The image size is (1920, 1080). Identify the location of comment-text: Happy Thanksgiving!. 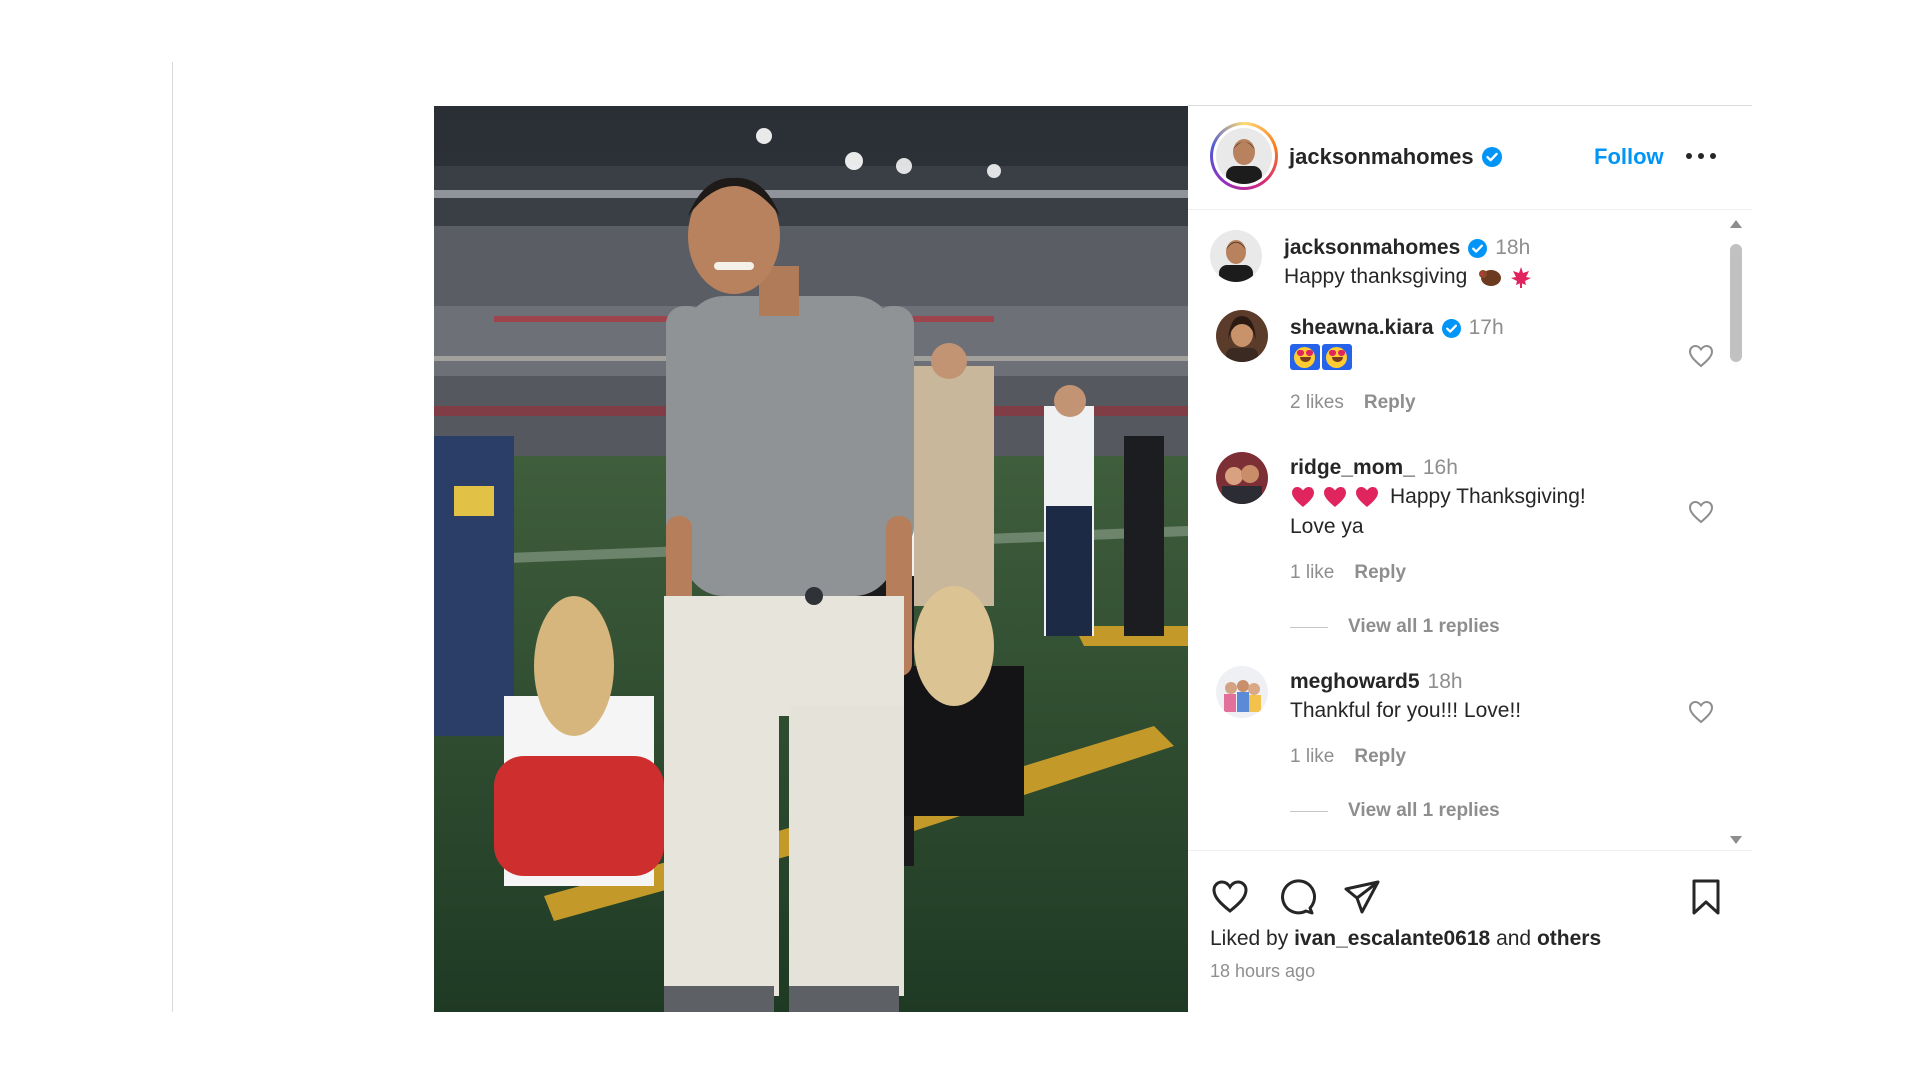
(1488, 496).